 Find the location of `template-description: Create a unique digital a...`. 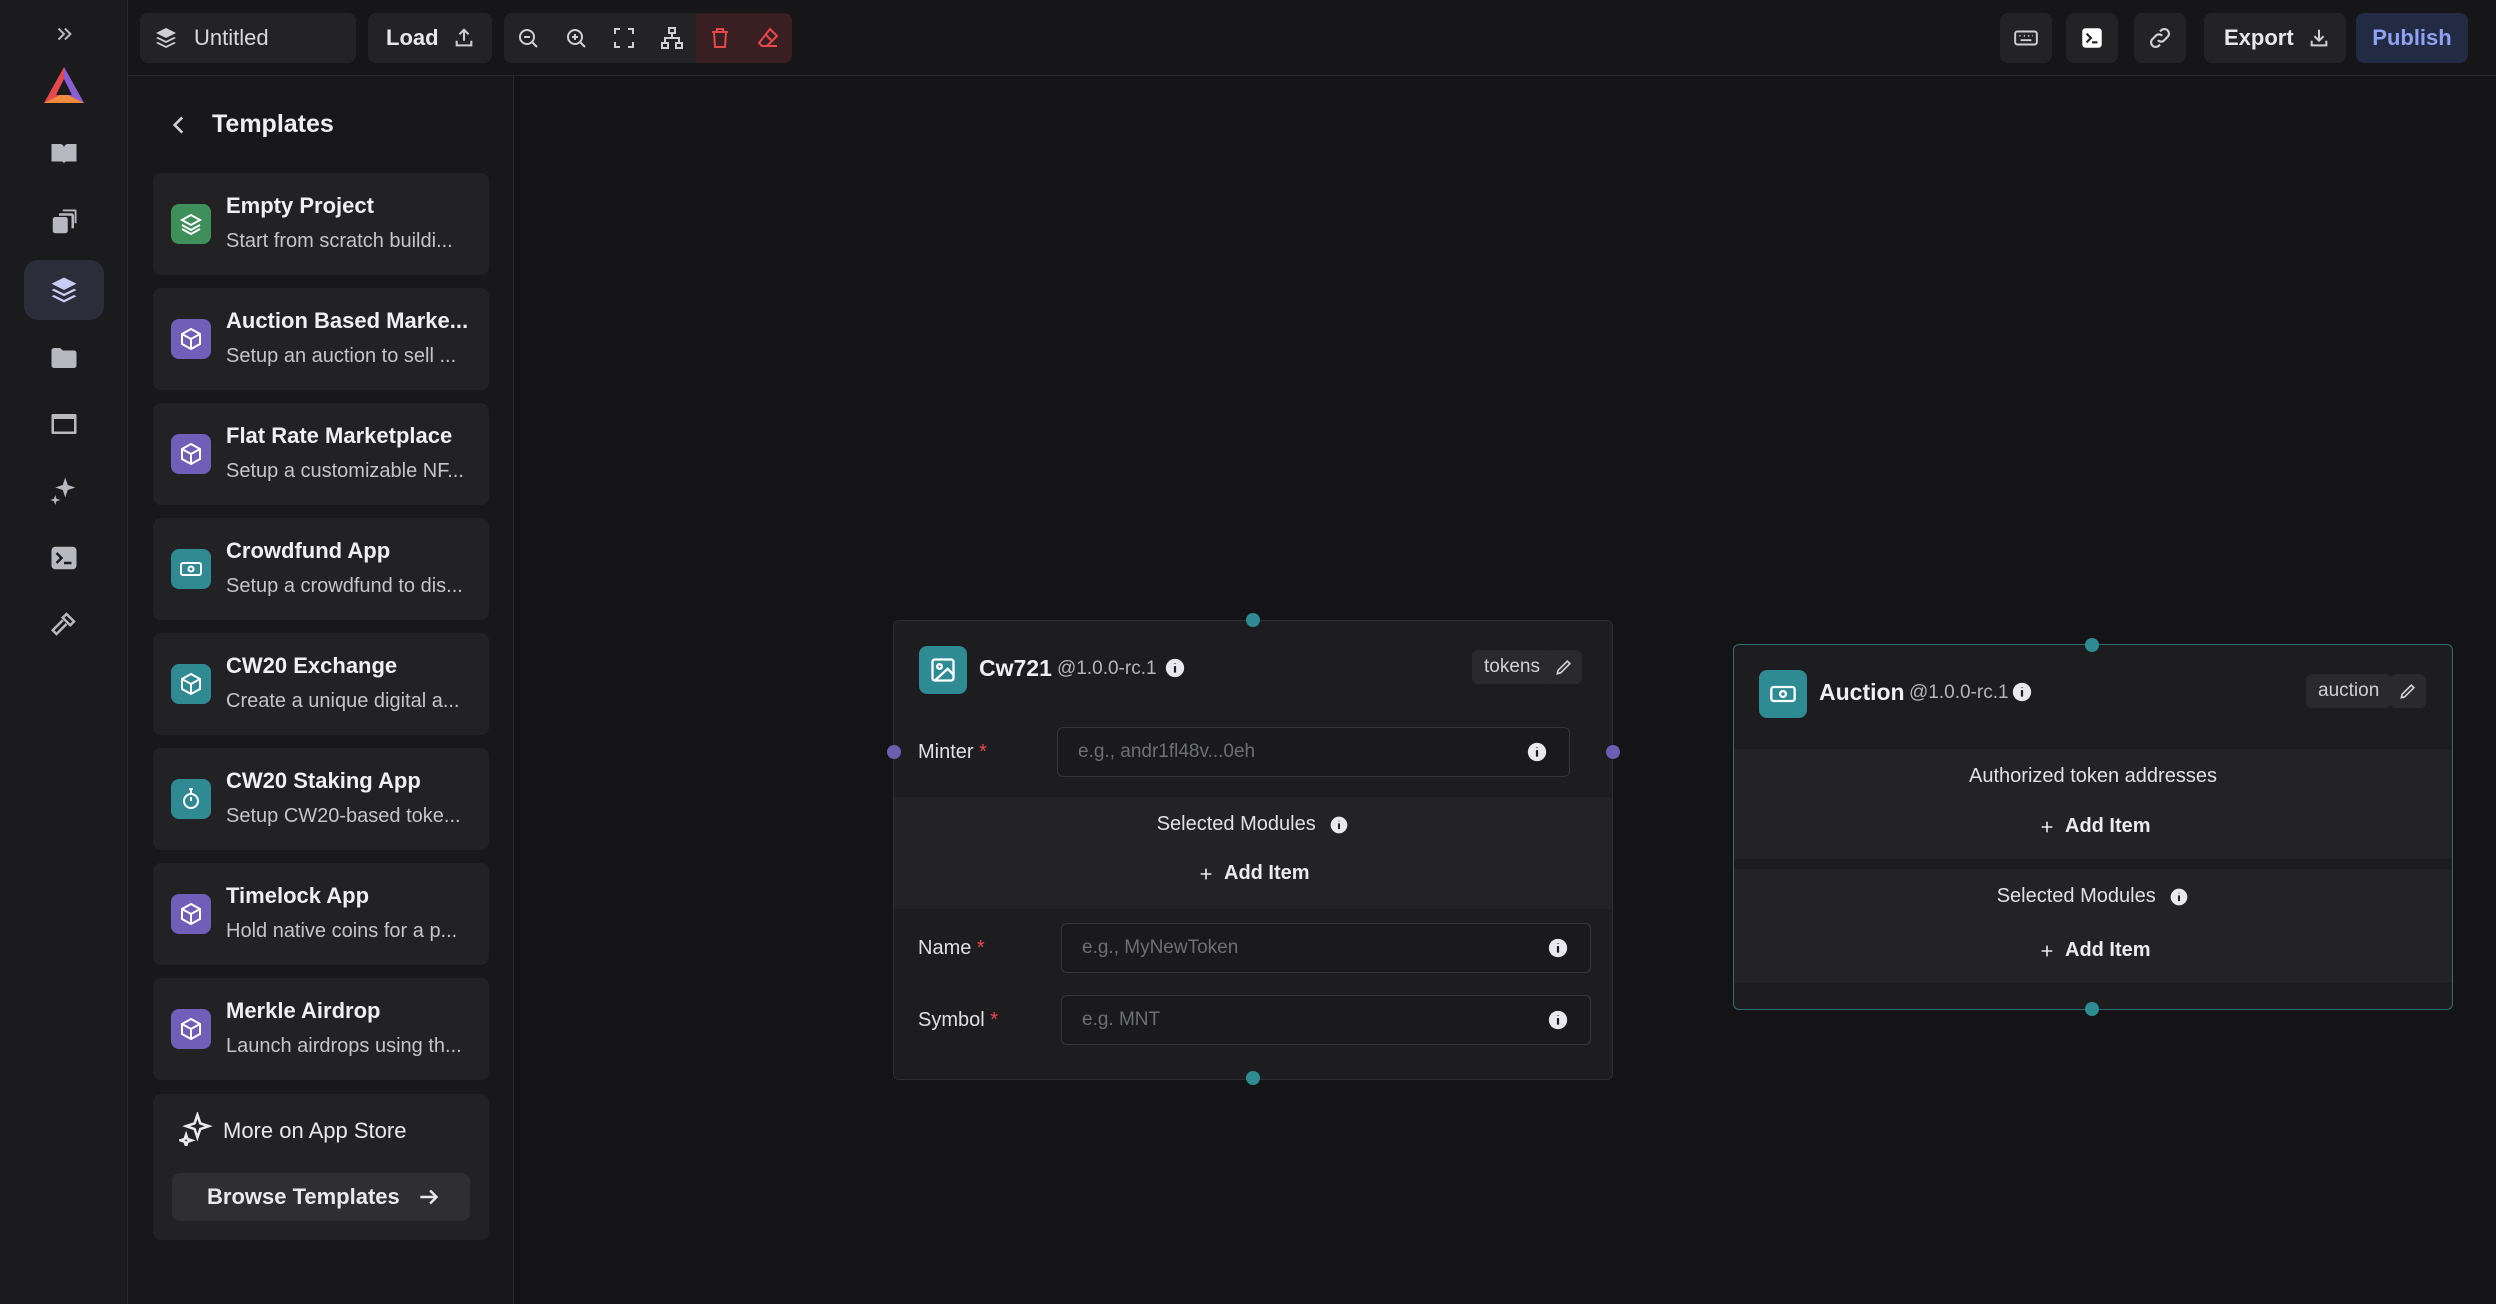

template-description: Create a unique digital a... is located at coordinates (343, 701).